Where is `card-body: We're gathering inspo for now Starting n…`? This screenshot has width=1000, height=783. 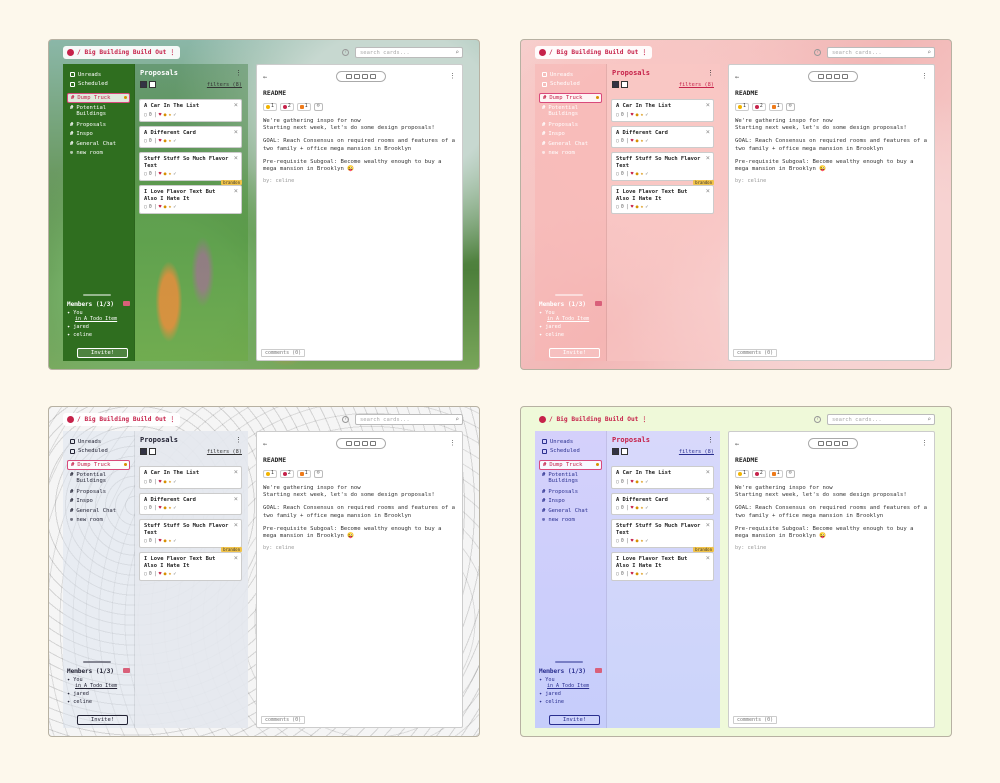
card-body: We're gathering inspo for now Starting n… is located at coordinates (831, 145).